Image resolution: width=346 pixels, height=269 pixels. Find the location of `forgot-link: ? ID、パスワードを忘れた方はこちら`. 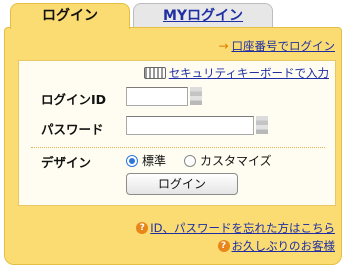

forgot-link: ? ID、パスワードを忘れた方はこちら is located at coordinates (235, 228).